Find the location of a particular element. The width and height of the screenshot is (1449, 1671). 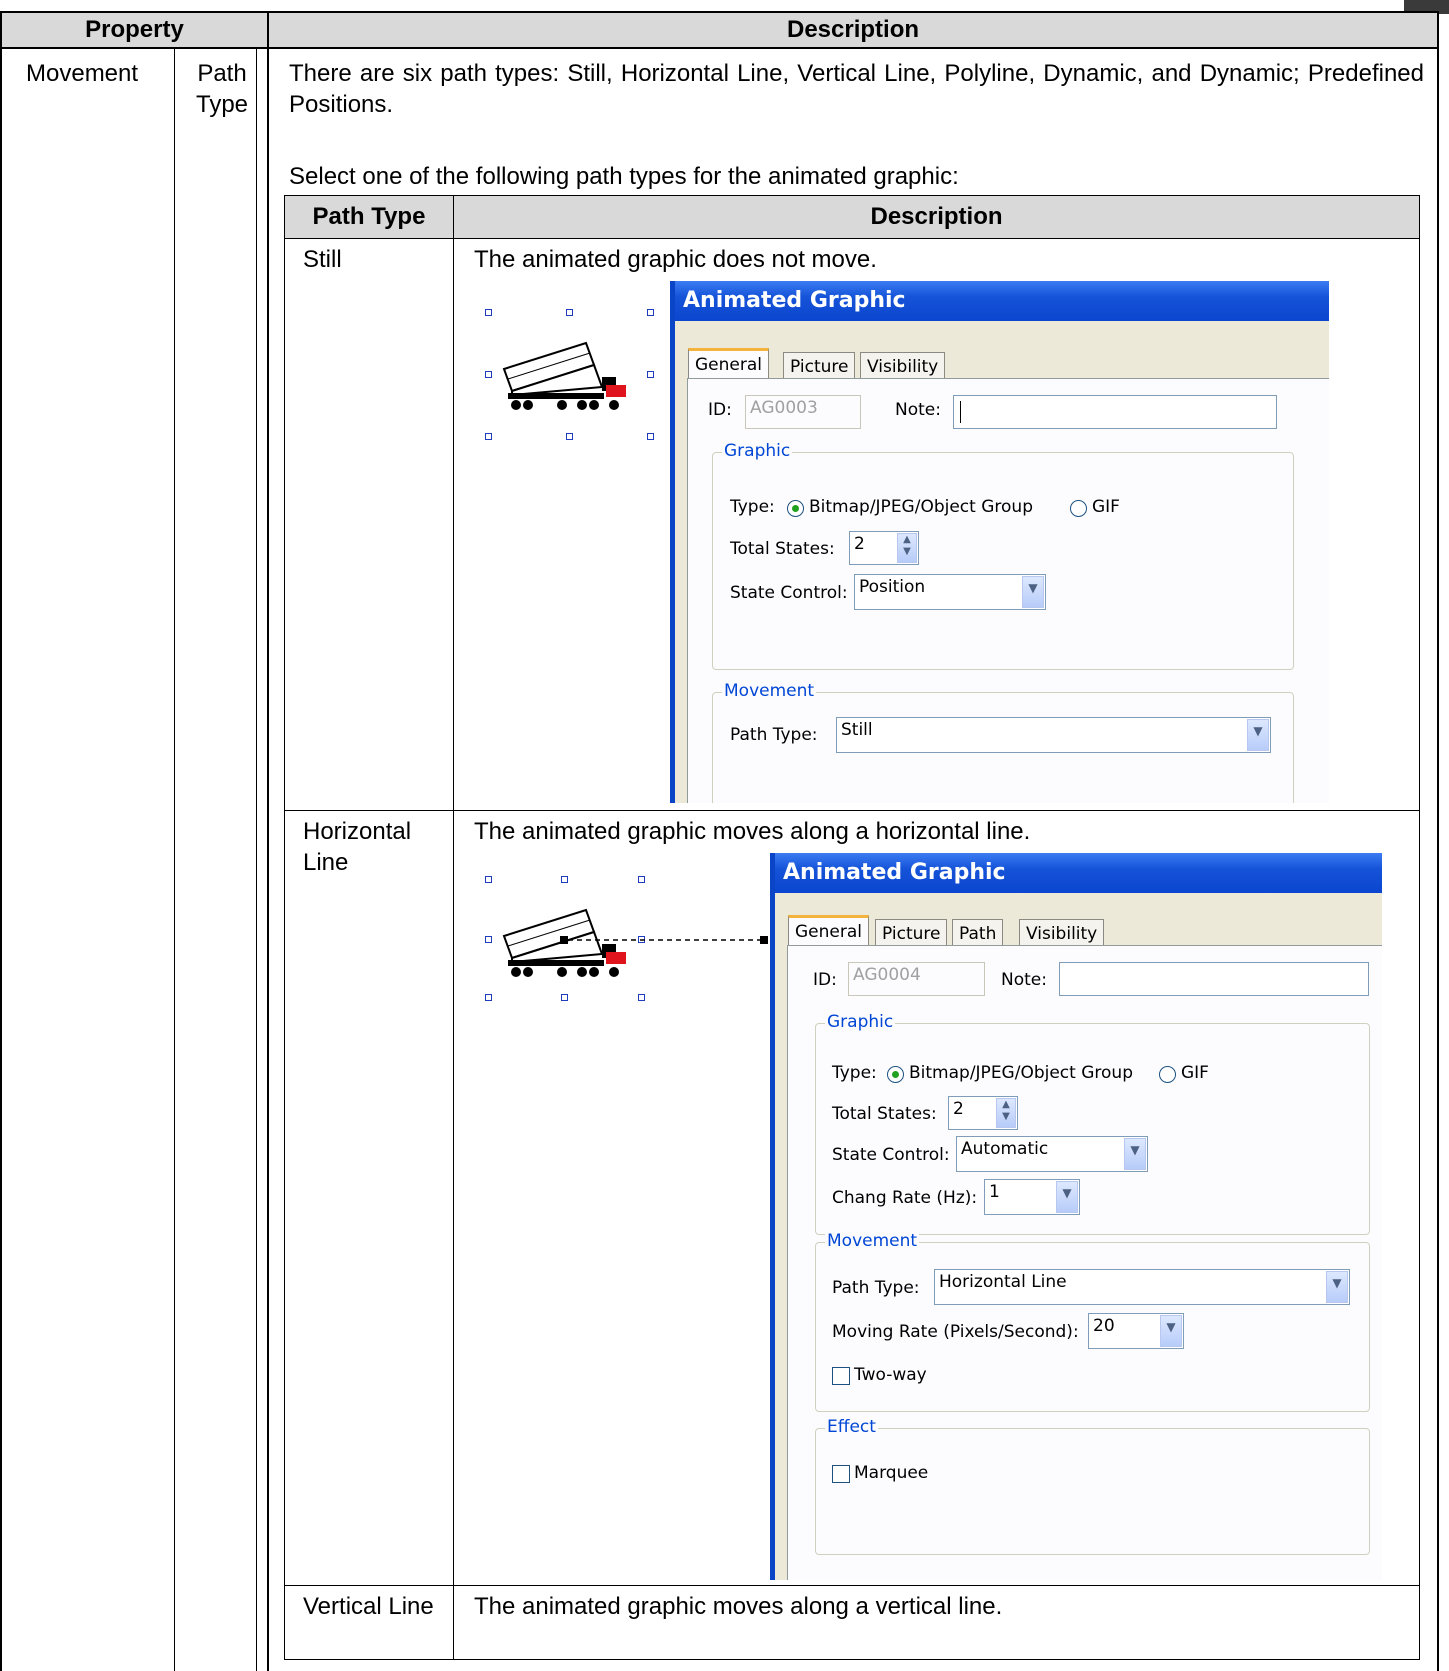

id-label: ID: is located at coordinates (720, 410).